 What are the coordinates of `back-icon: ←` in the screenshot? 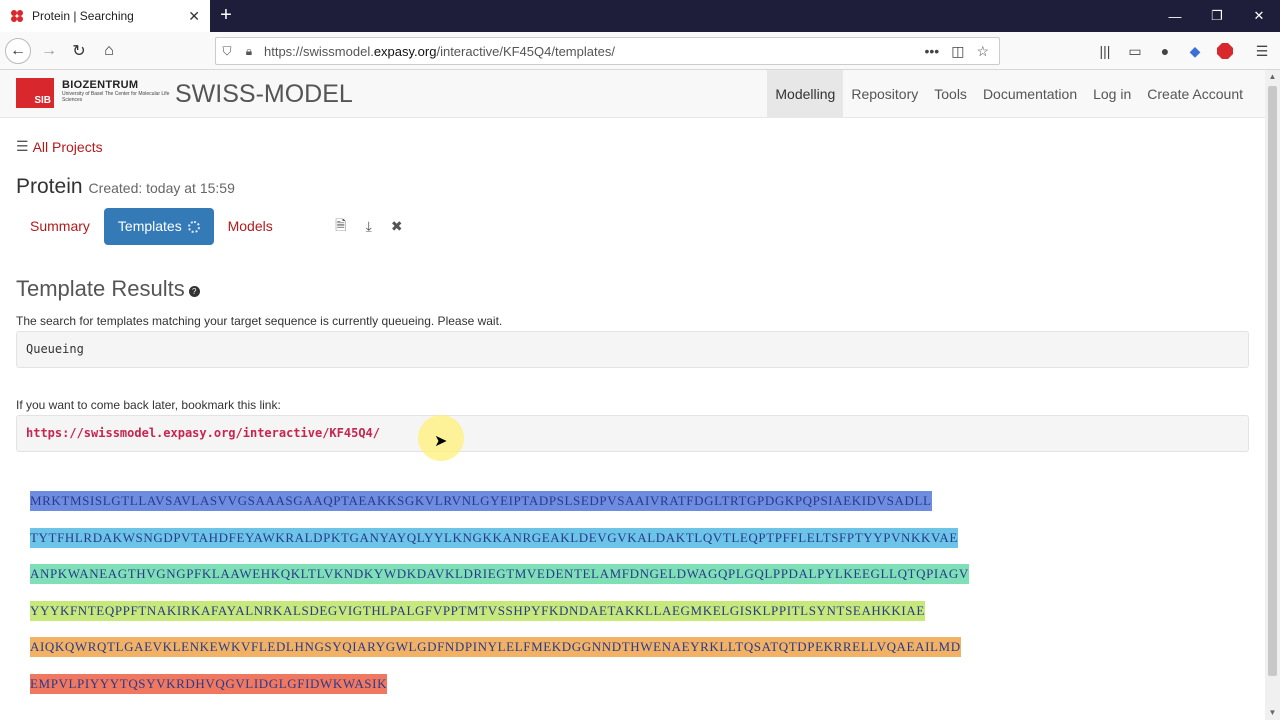 It's located at (18, 51).